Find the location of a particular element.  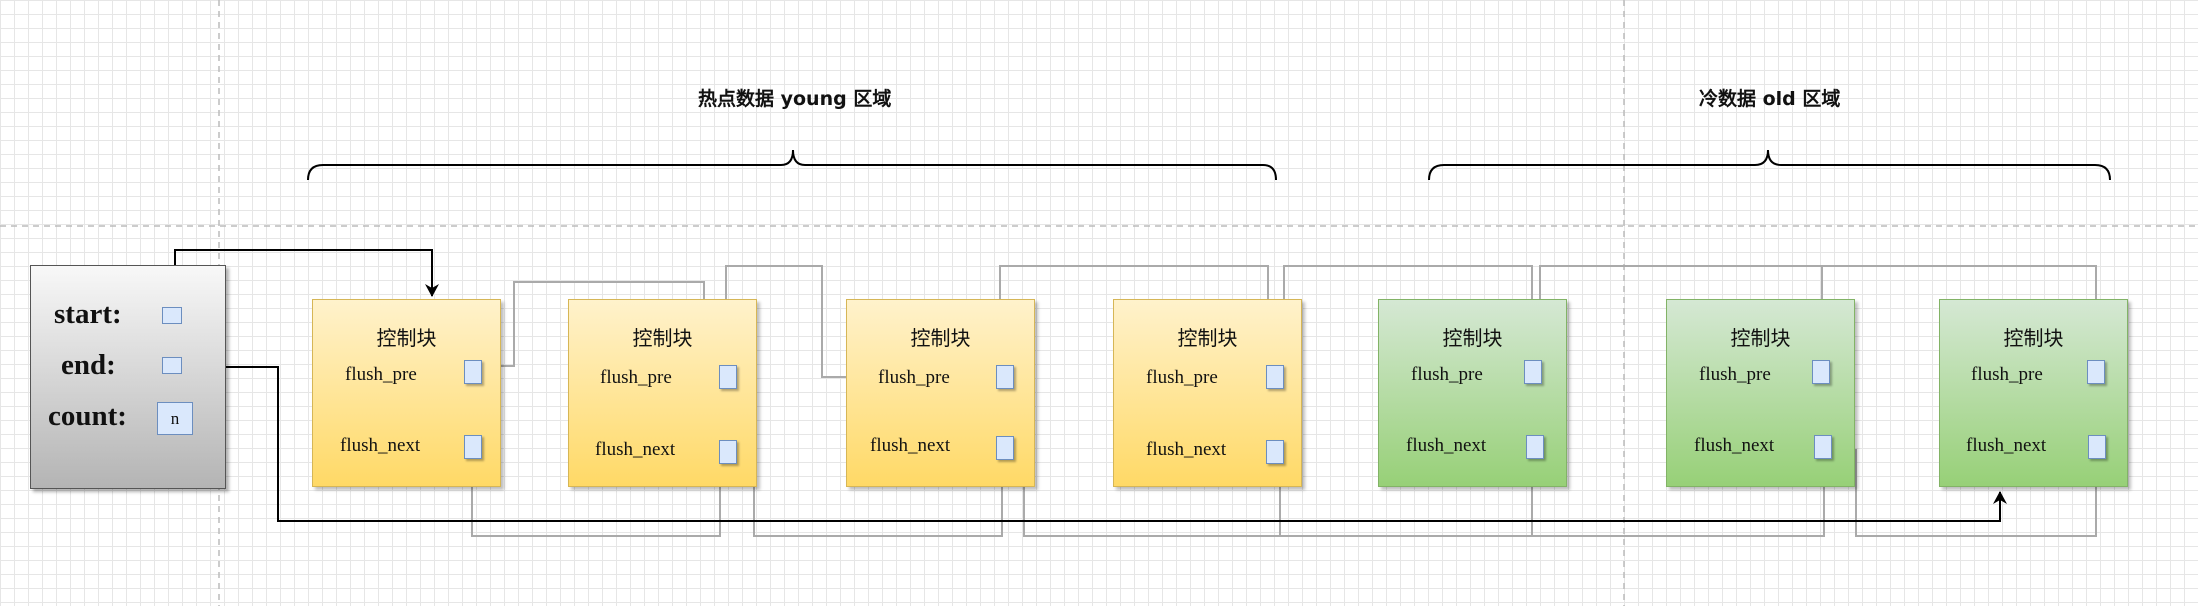

control-block-2: 控制块 flush_pre flush_next is located at coordinates (662, 393).